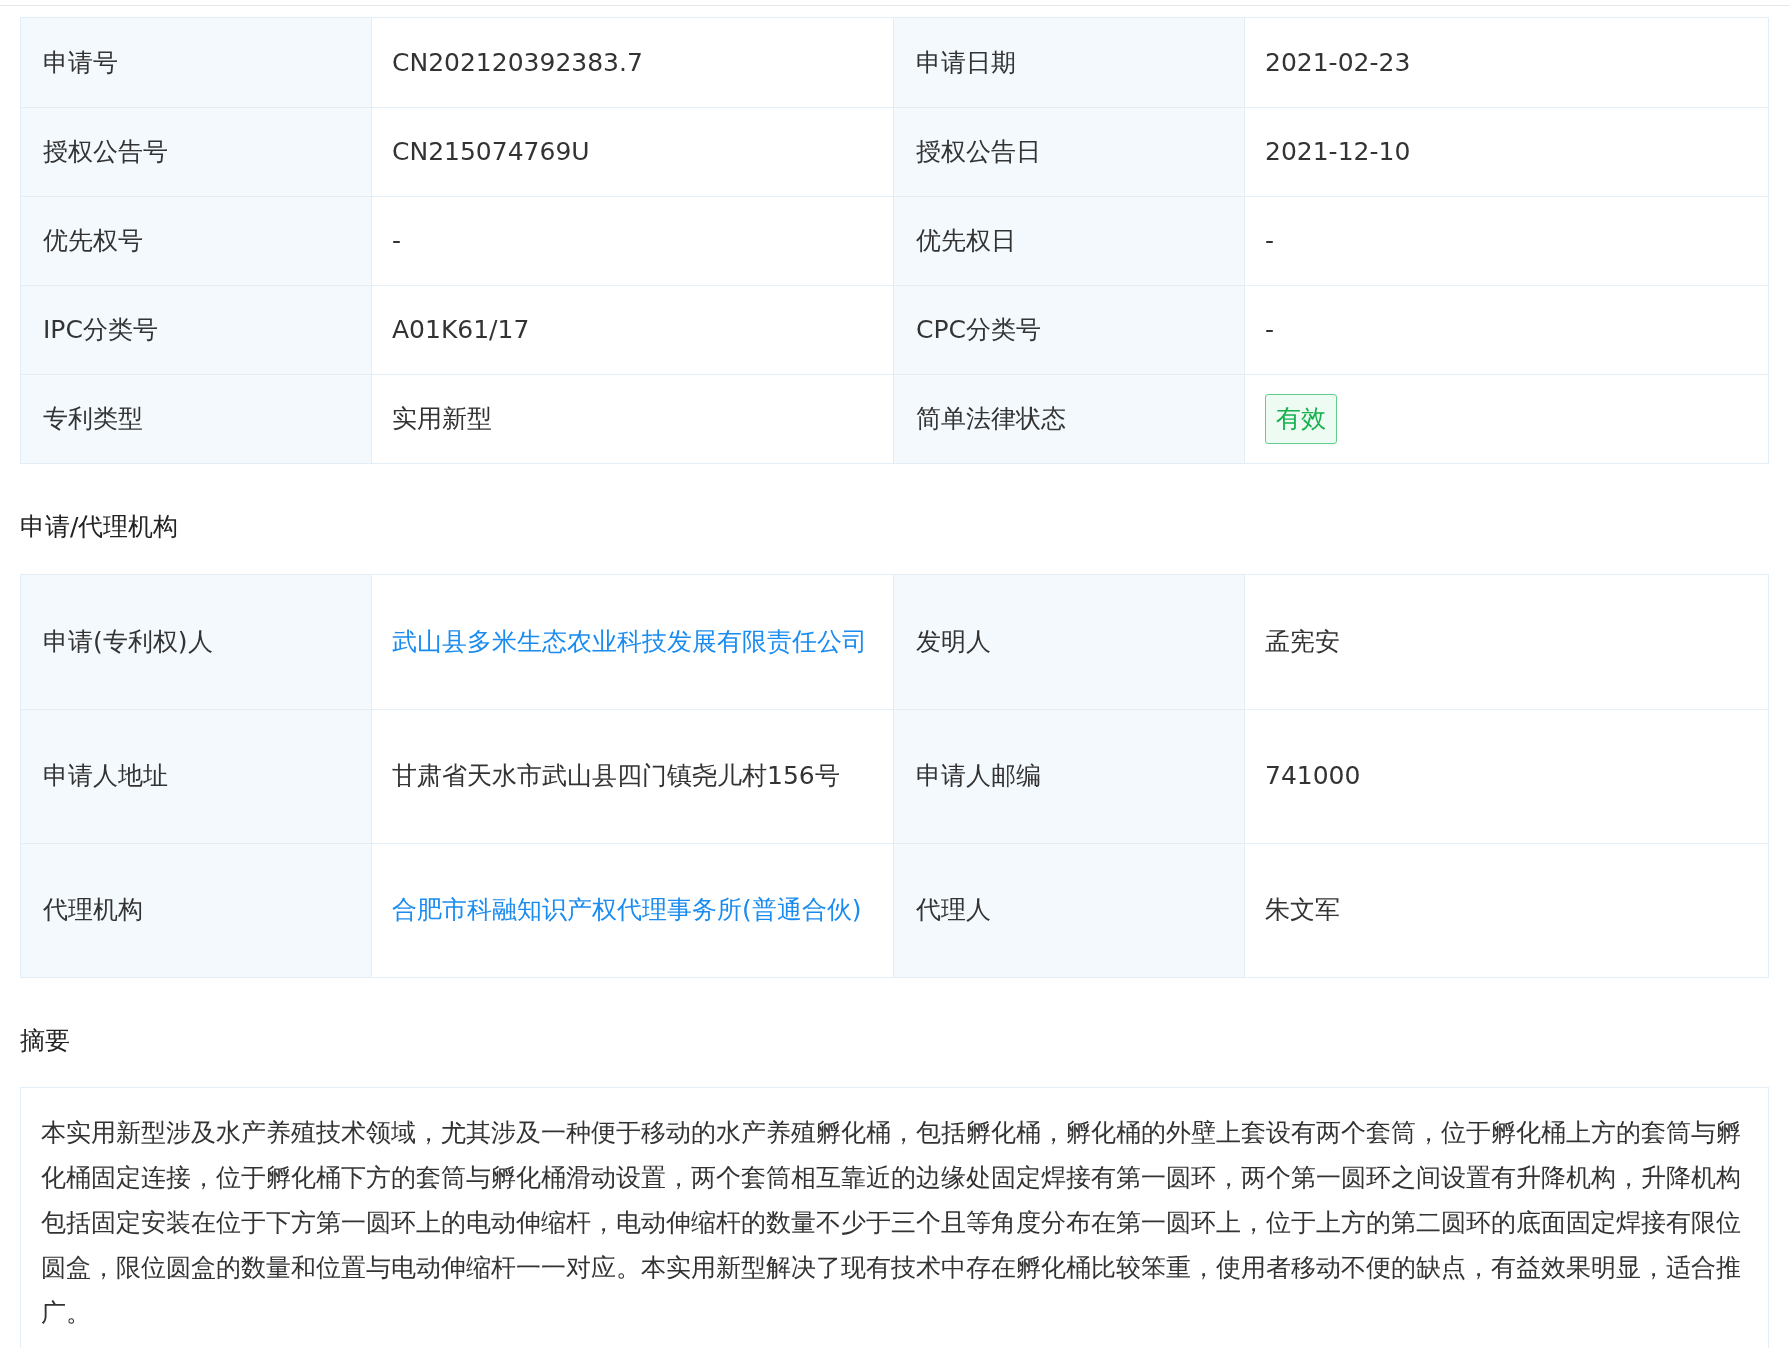 This screenshot has height=1348, width=1789. Describe the element at coordinates (1302, 909) in the screenshot. I see `field-value: 朱文军` at that location.